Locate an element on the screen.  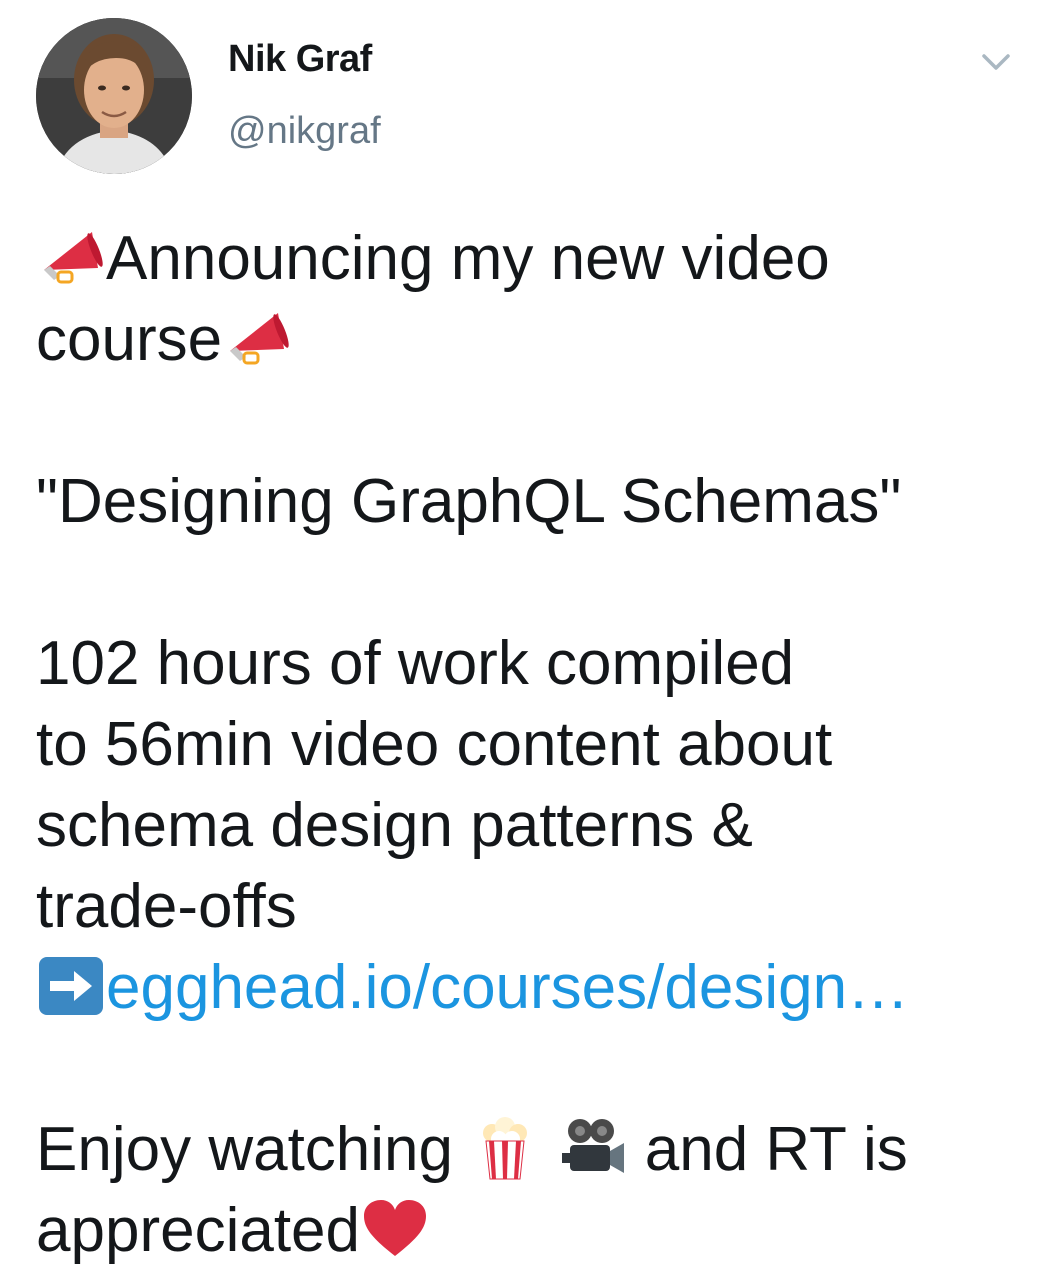
movie-camera-icon is located at coordinates (593, 1148).